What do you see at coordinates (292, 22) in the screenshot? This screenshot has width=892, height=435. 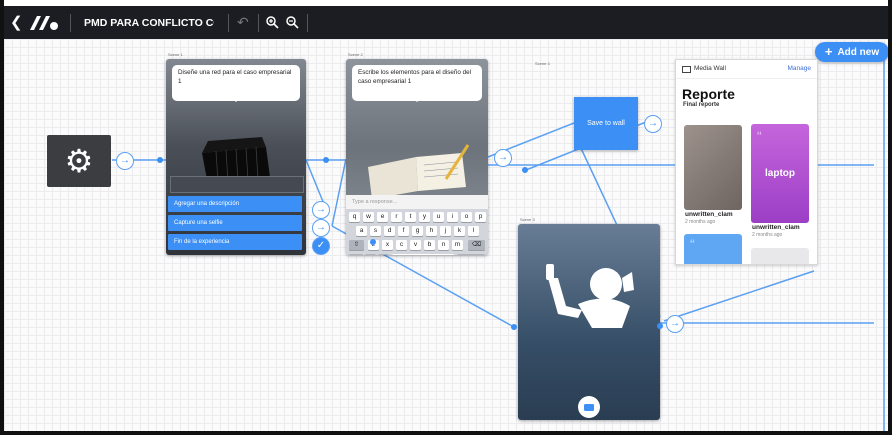 I see `zoom-out-icon` at bounding box center [292, 22].